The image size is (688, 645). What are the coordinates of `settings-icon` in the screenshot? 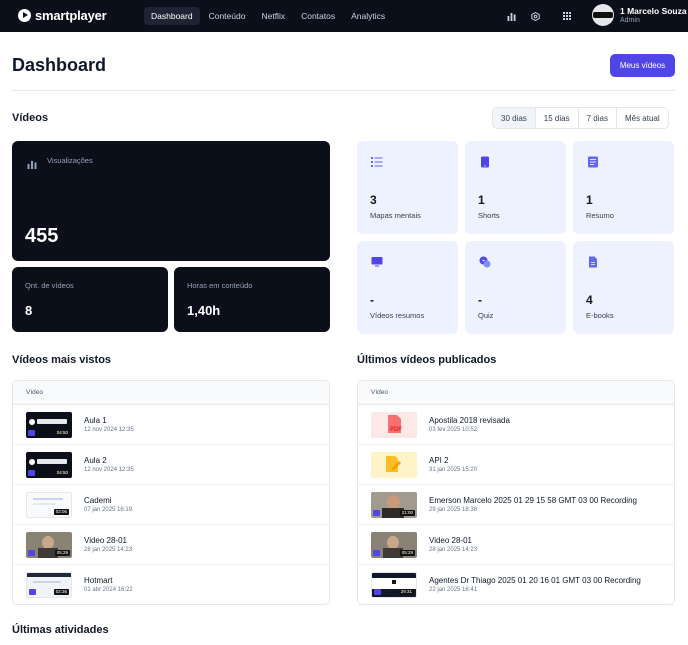 It's located at (535, 16).